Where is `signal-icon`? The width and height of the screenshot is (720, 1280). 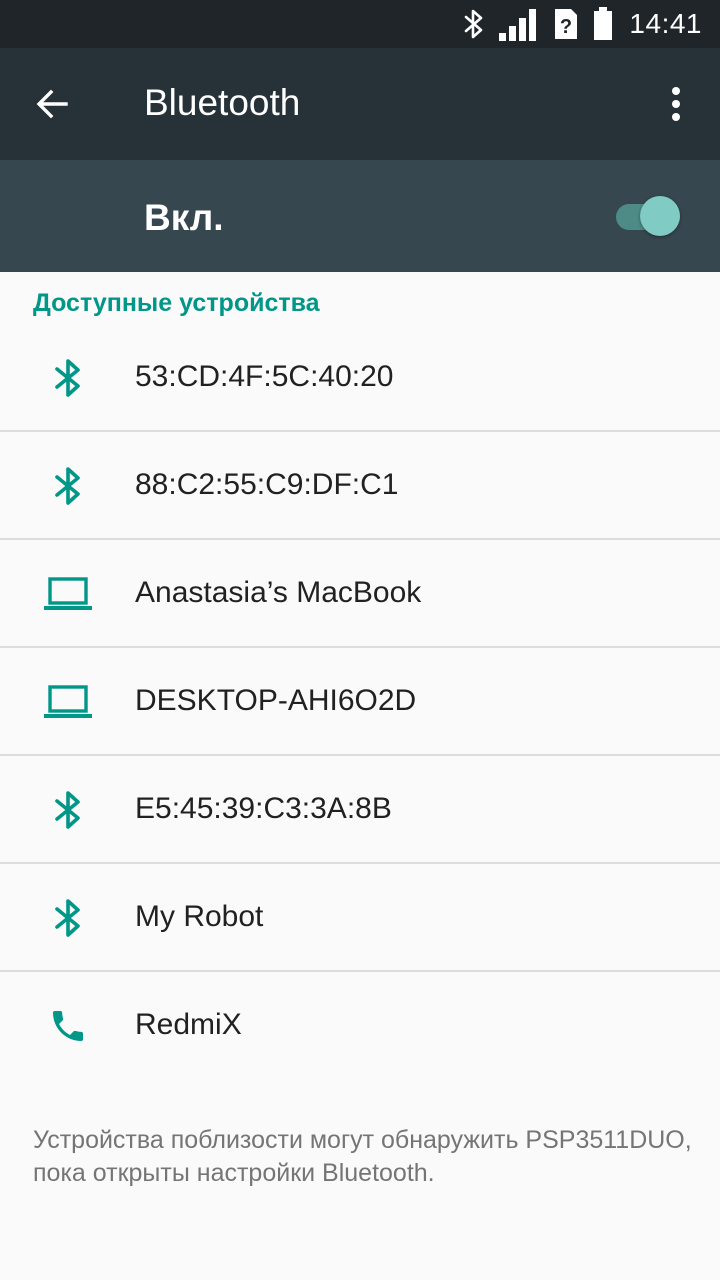
signal-icon is located at coordinates (519, 24).